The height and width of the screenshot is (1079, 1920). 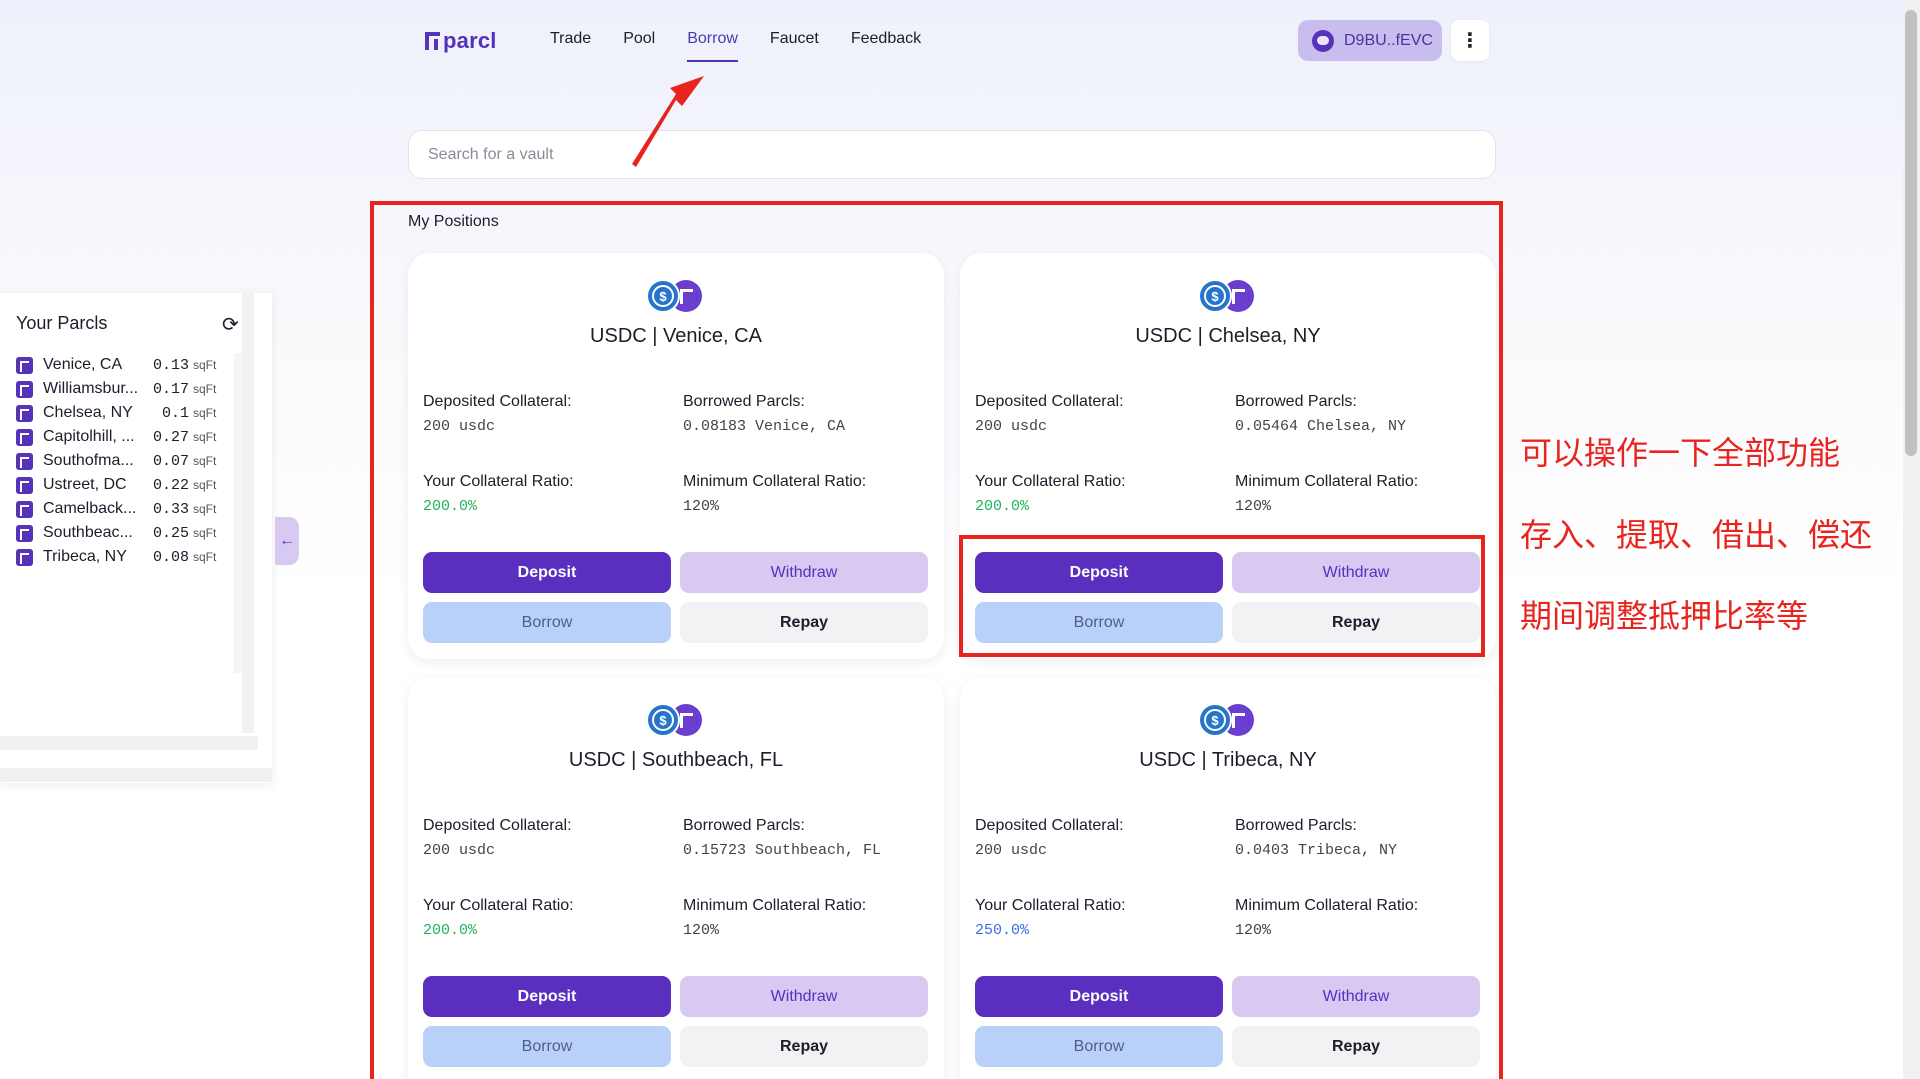 I want to click on refresh-icon: ⟳, so click(x=230, y=324).